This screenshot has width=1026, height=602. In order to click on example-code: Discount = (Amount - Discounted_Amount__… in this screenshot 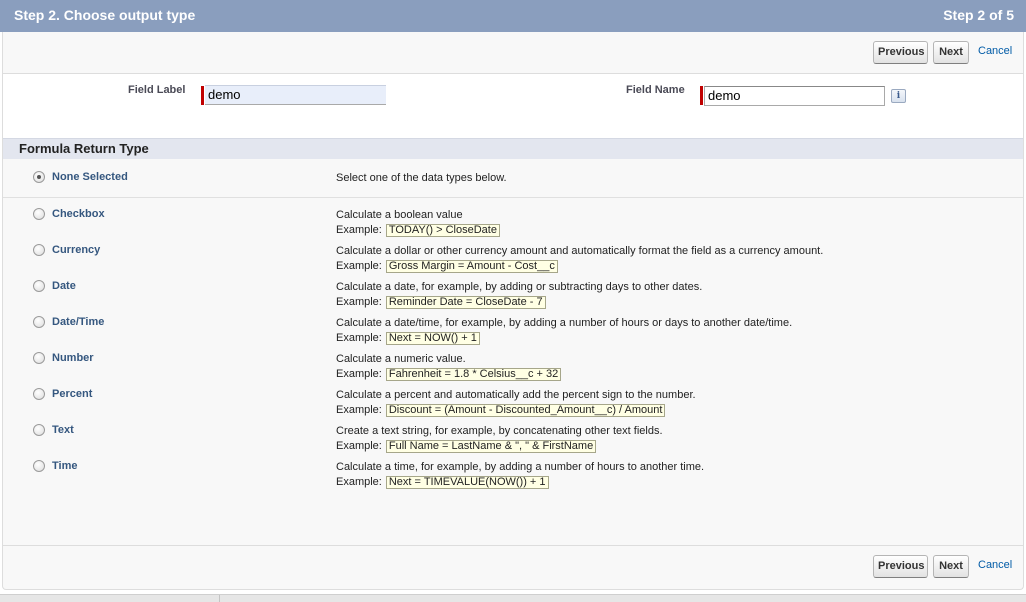, I will do `click(525, 410)`.